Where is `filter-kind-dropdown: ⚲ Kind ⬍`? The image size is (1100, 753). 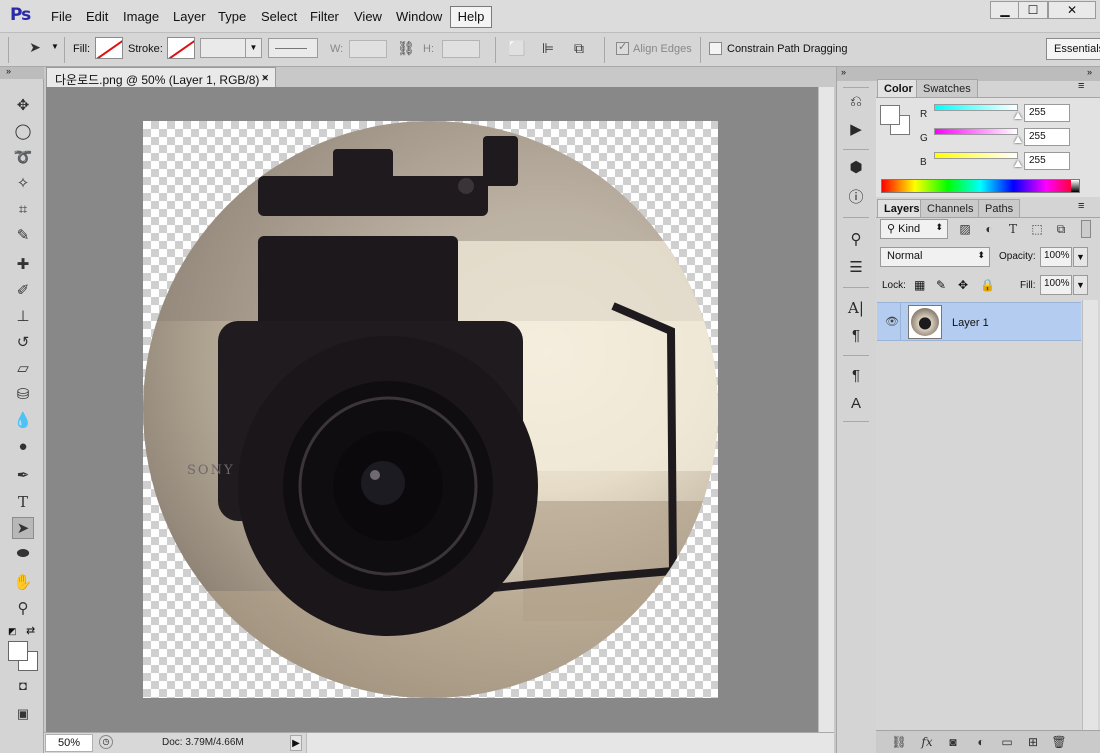
filter-kind-dropdown: ⚲ Kind ⬍ is located at coordinates (914, 229).